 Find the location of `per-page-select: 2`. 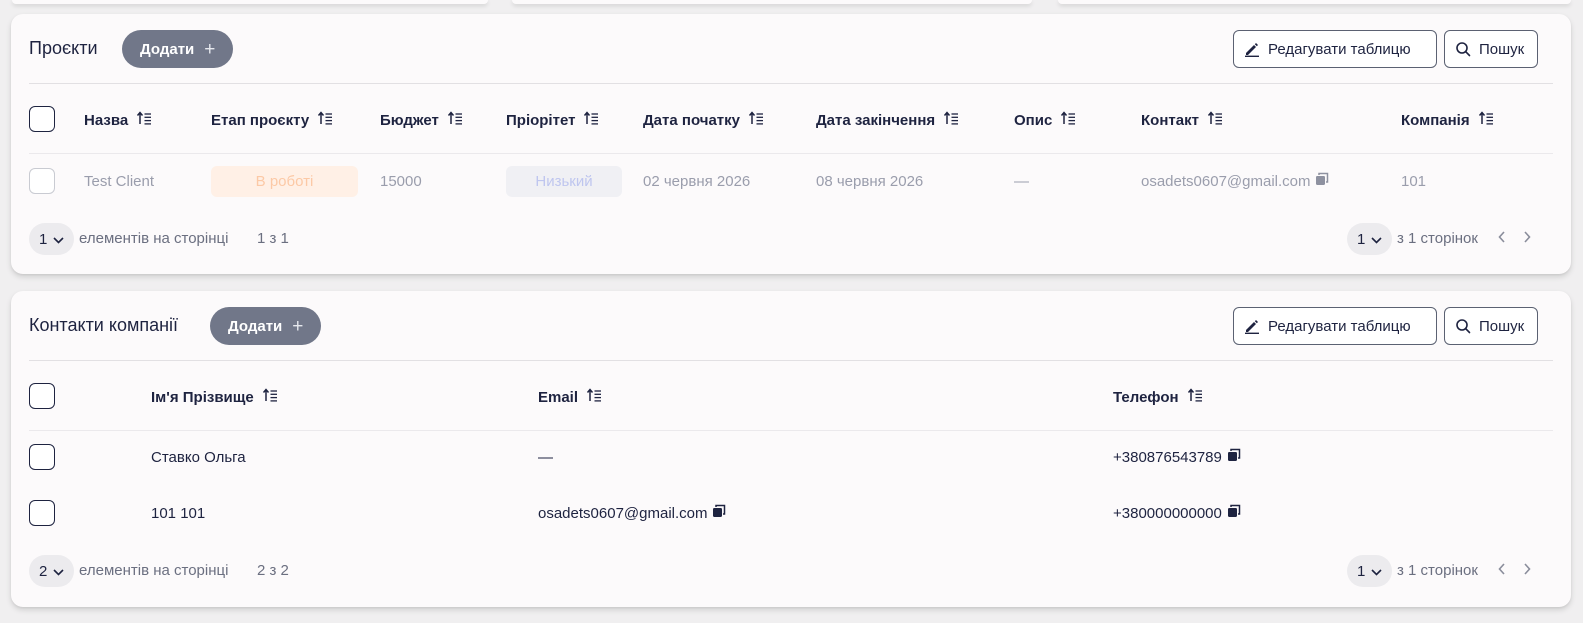

per-page-select: 2 is located at coordinates (52, 571).